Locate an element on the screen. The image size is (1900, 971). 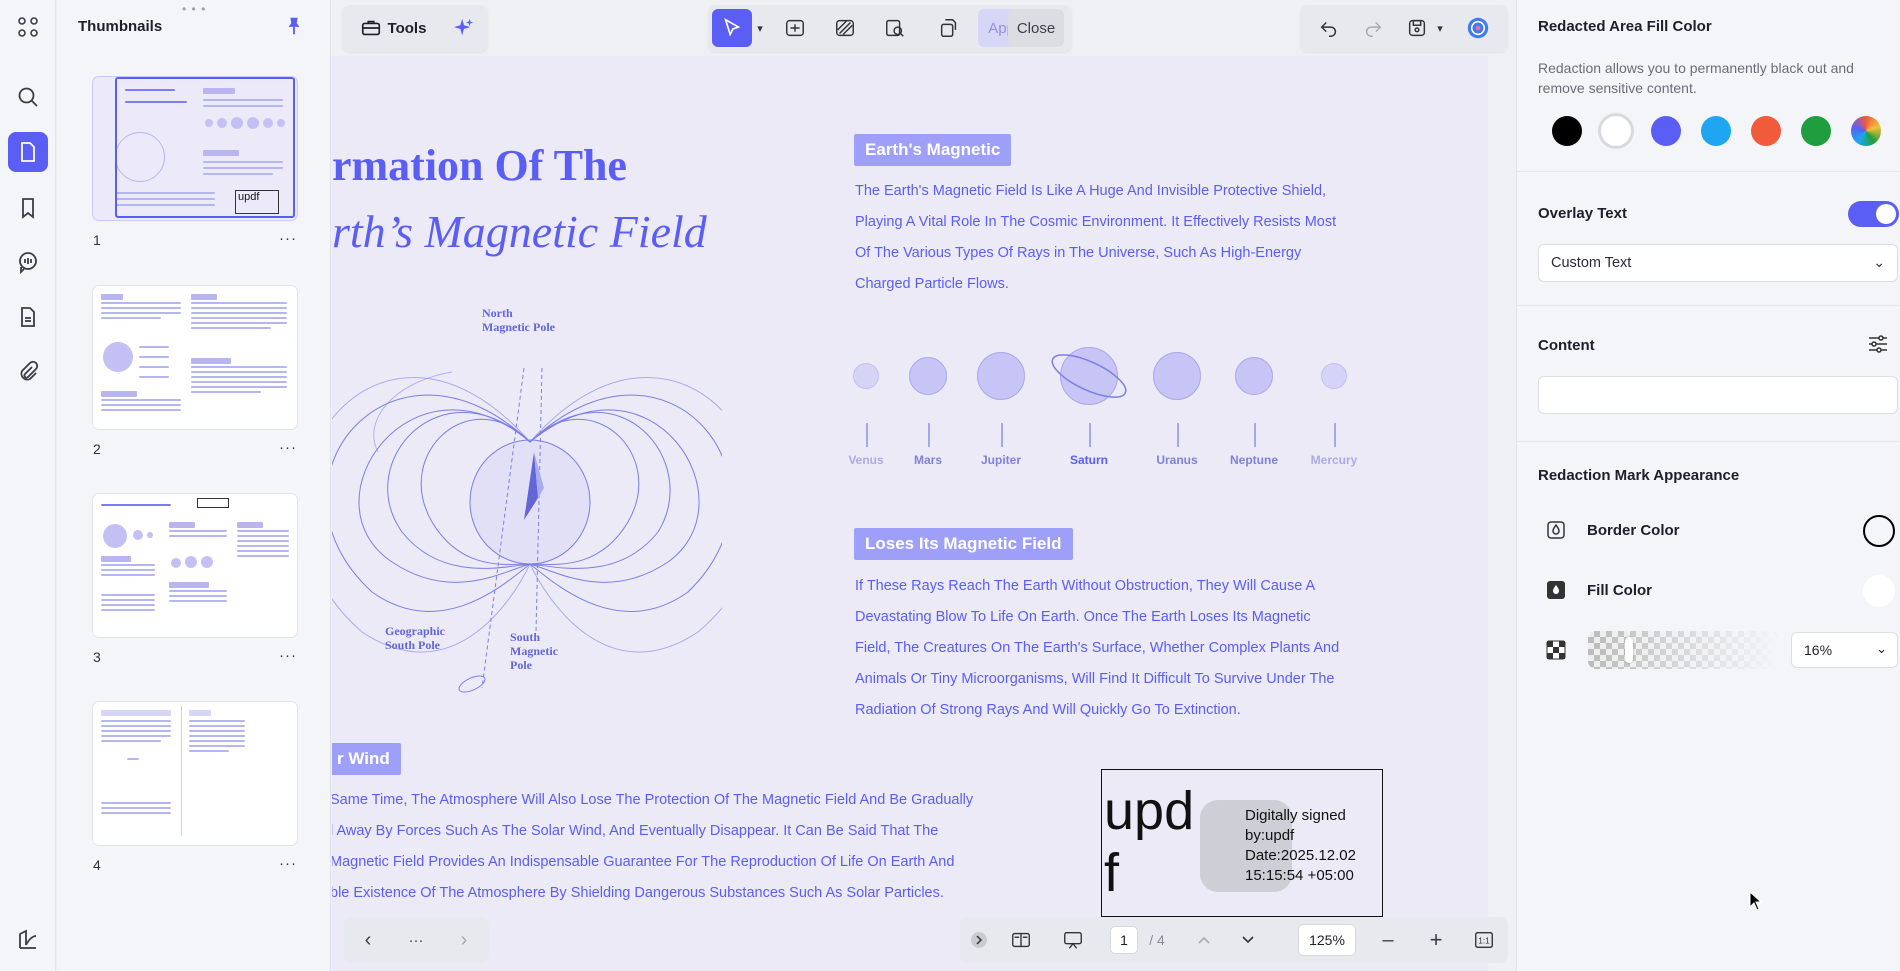
collapse-toggle-icon is located at coordinates (979, 940).